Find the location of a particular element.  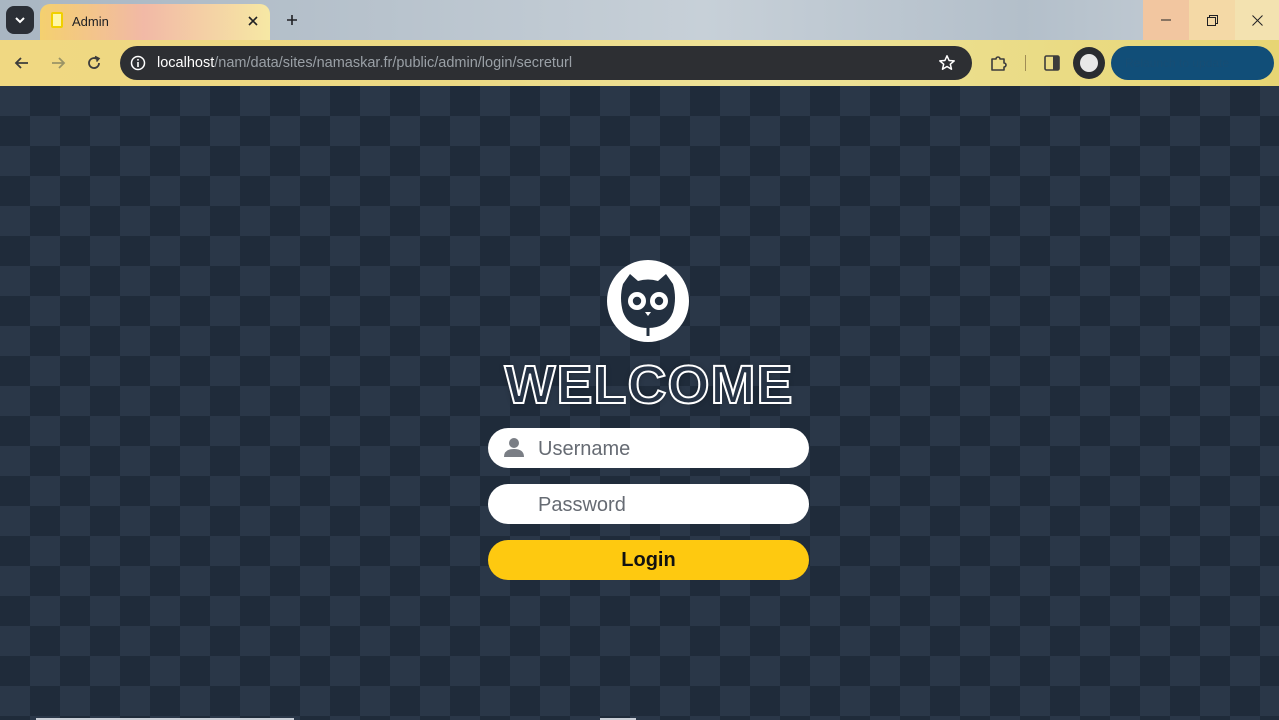

toolbar-divider is located at coordinates (1025, 63).